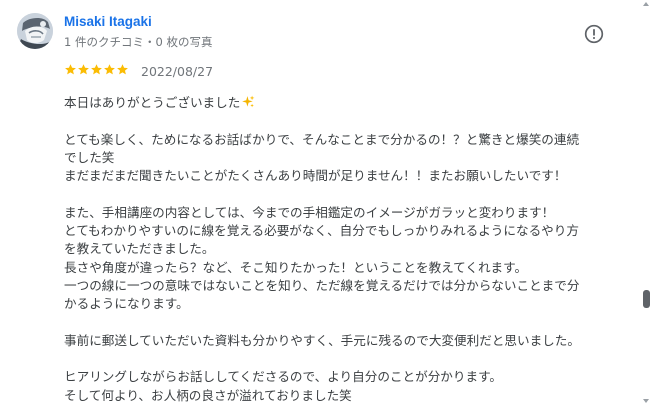 This screenshot has width=652, height=406. I want to click on reviewer-avatar, so click(35, 31).